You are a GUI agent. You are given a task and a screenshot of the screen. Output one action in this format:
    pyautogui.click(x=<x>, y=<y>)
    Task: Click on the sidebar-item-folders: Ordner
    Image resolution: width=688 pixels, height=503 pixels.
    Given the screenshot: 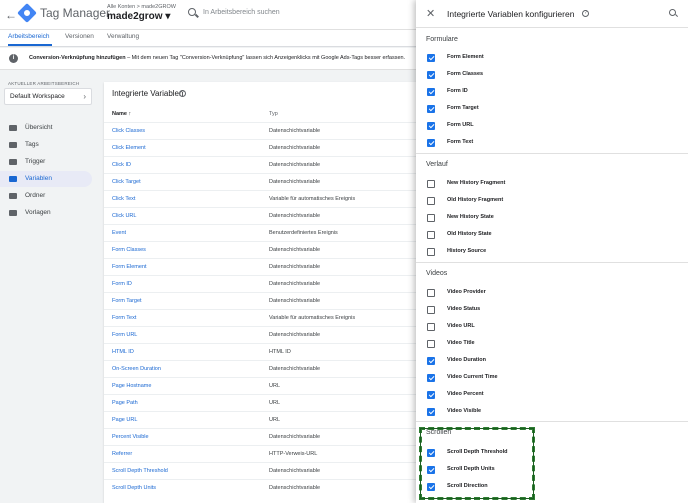 What is the action you would take?
    pyautogui.click(x=46, y=196)
    